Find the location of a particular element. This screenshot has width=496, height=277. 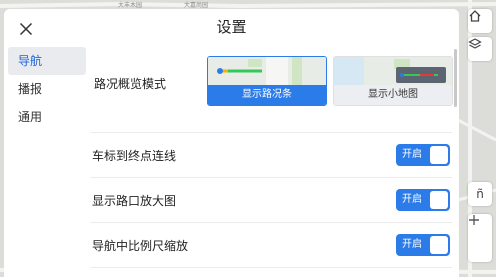

sidebar-item-broadcast: 播报 is located at coordinates (47, 89).